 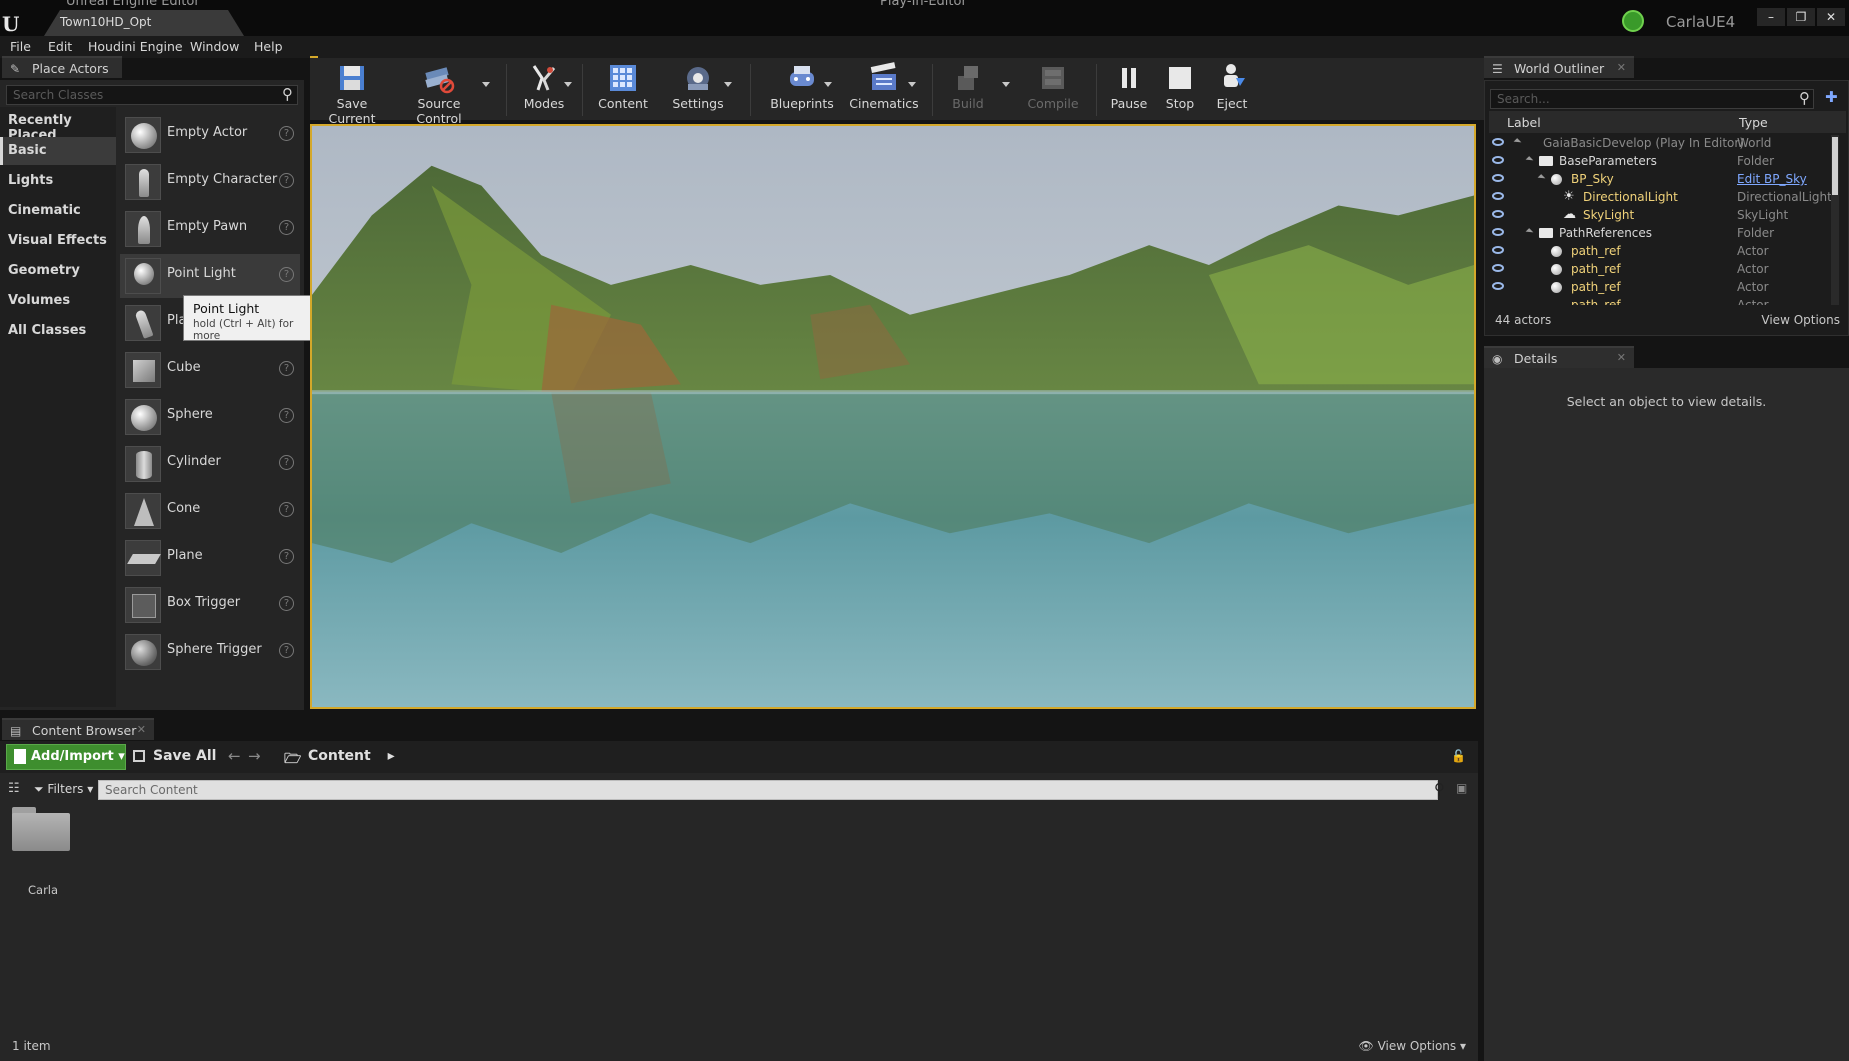 I want to click on filters-button: ⏷ Filters ▾, so click(x=63, y=789).